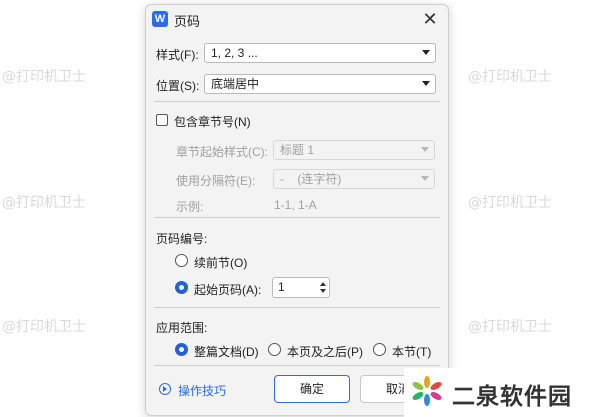 The height and width of the screenshot is (417, 600). Describe the element at coordinates (427, 391) in the screenshot. I see `pinwheel-logo-icon` at that location.